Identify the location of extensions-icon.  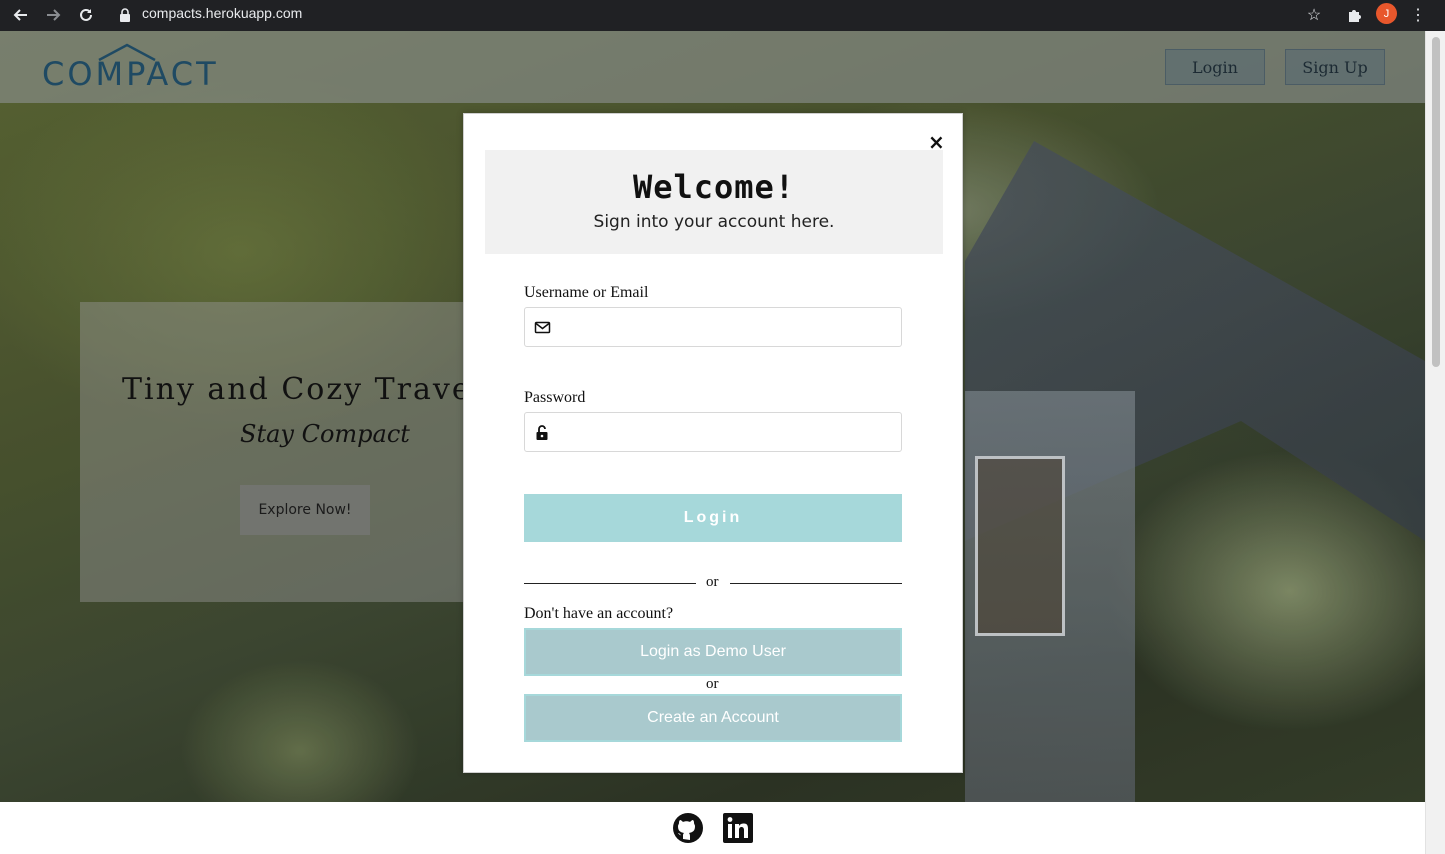
(1354, 15).